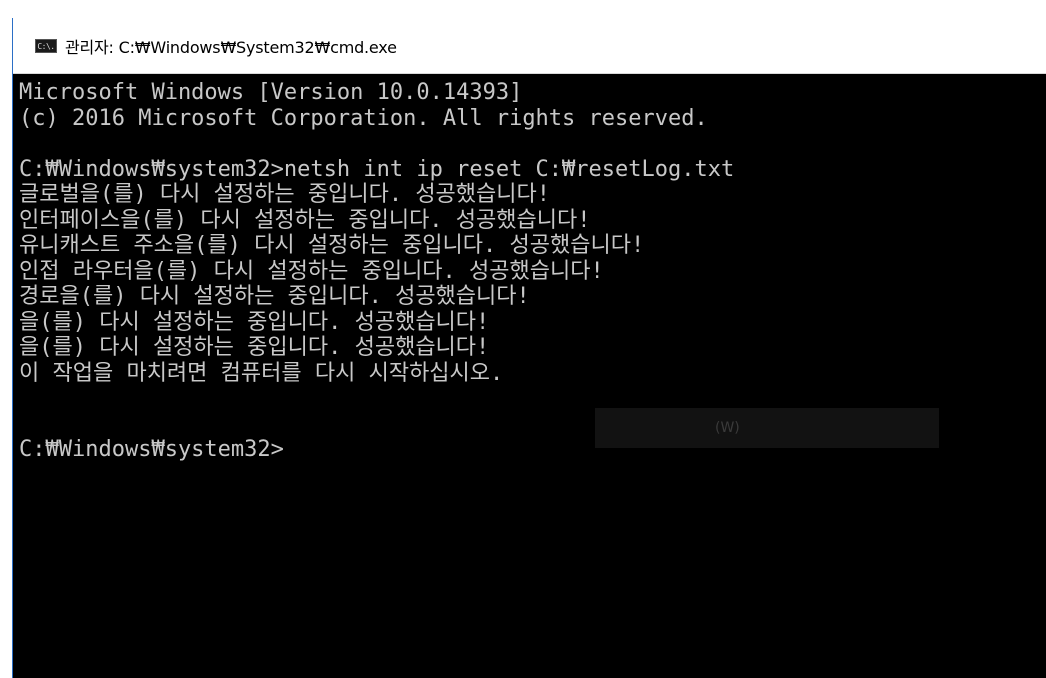  Describe the element at coordinates (271, 92) in the screenshot. I see `console-line: Microsoft Windows [Version 10.0.14393]` at that location.